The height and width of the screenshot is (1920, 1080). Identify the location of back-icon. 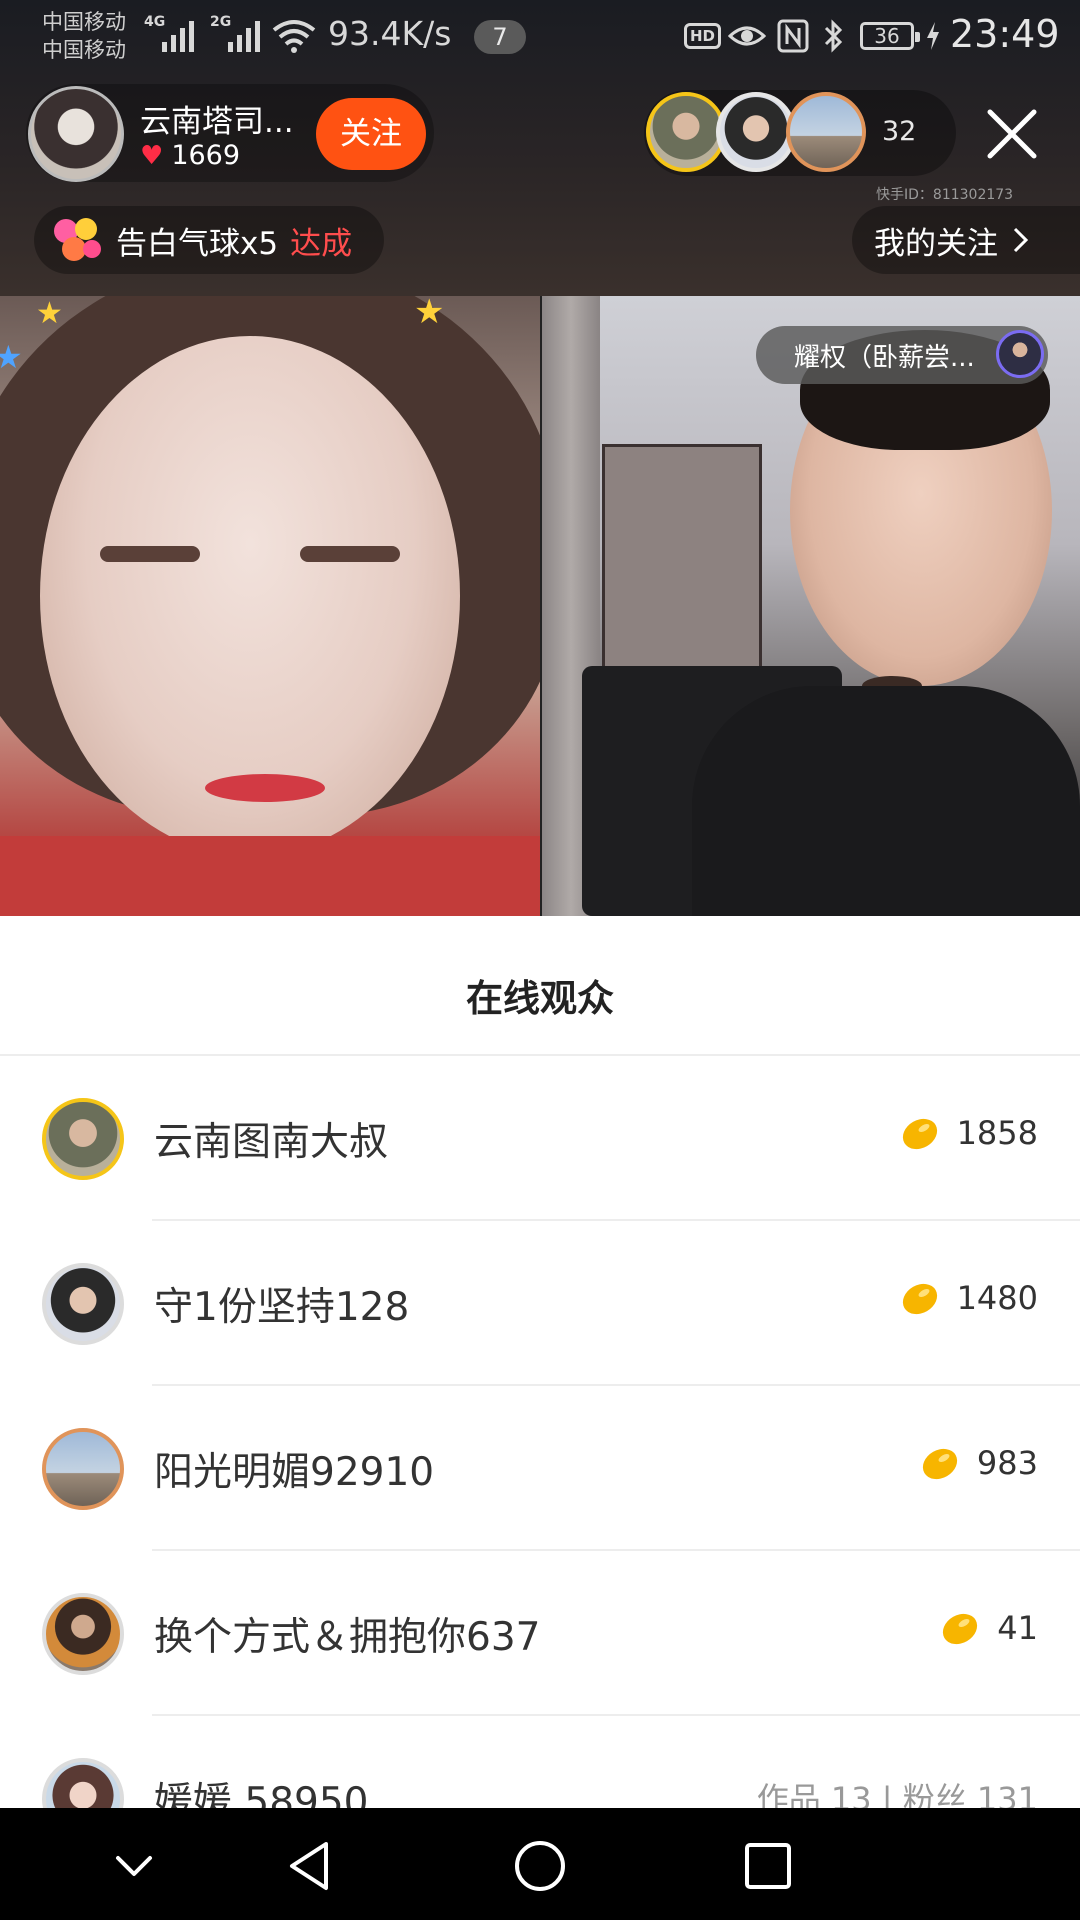
(310, 1866).